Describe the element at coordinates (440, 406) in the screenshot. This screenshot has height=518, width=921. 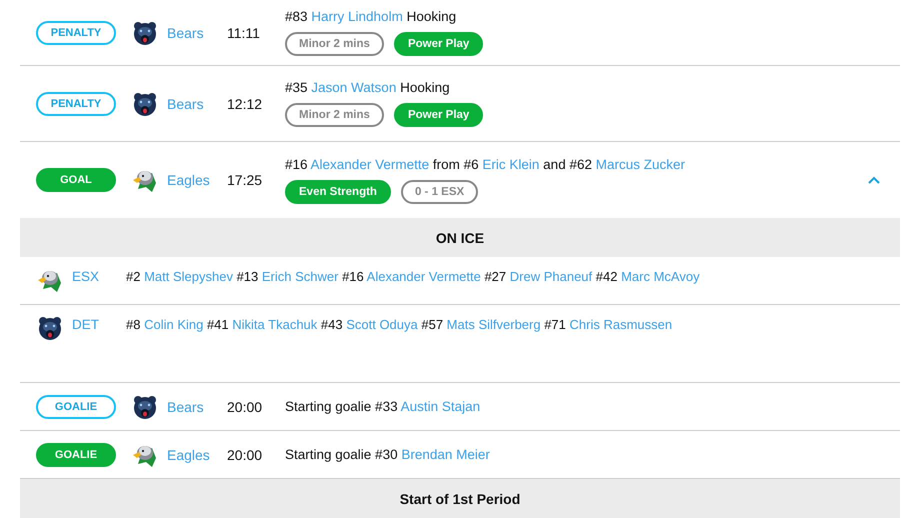
I see `player-link: Austin Stajan` at that location.